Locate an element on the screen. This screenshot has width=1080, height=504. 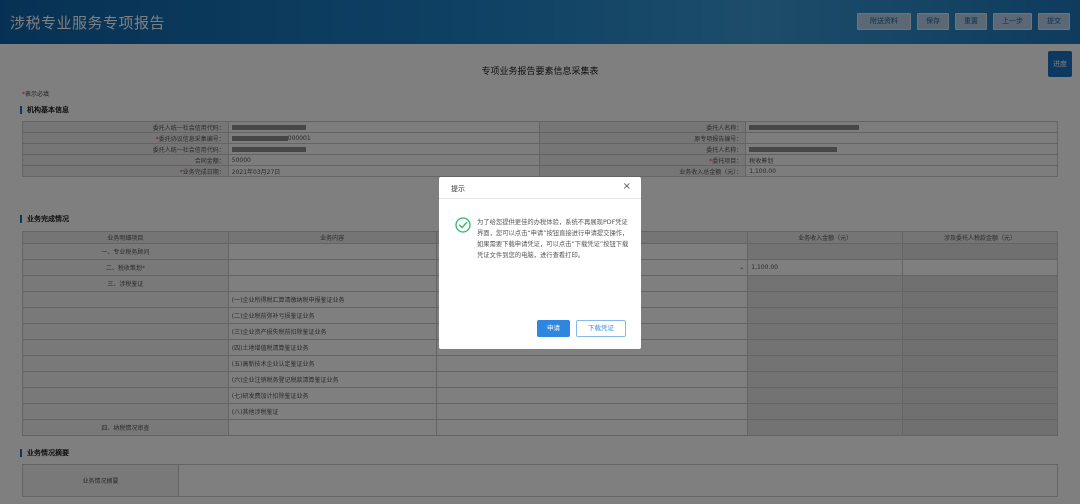
dialog-buttons: 申请 下载凭证 is located at coordinates (581, 328).